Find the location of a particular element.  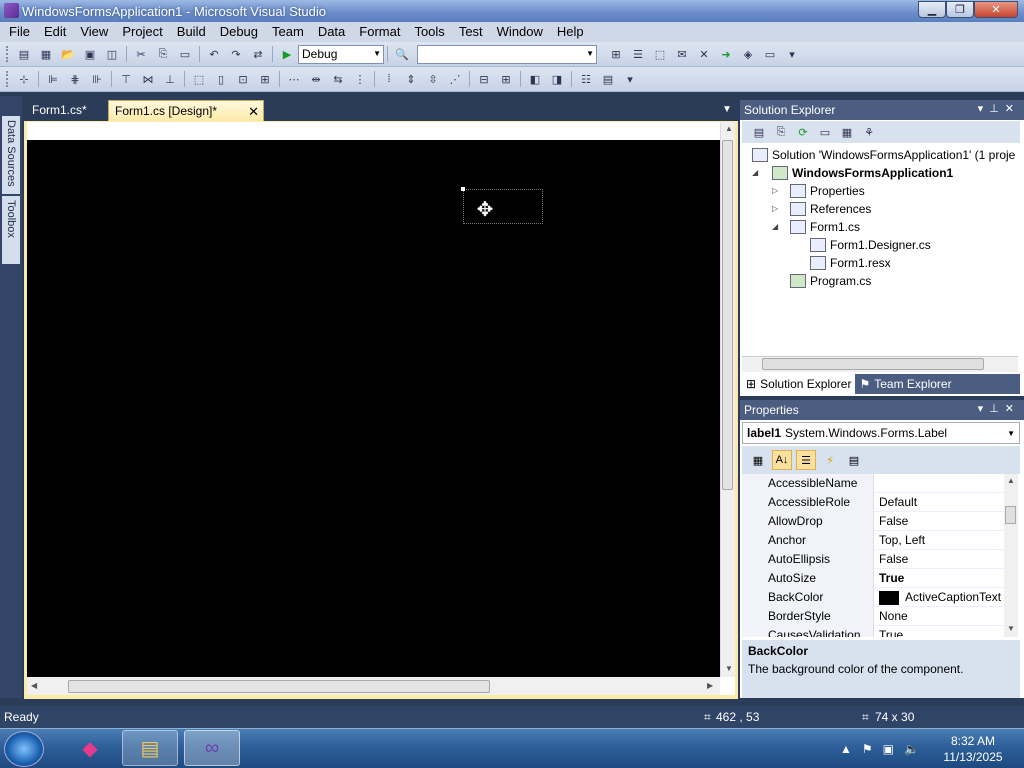

close-button: ✕ is located at coordinates (996, 9).